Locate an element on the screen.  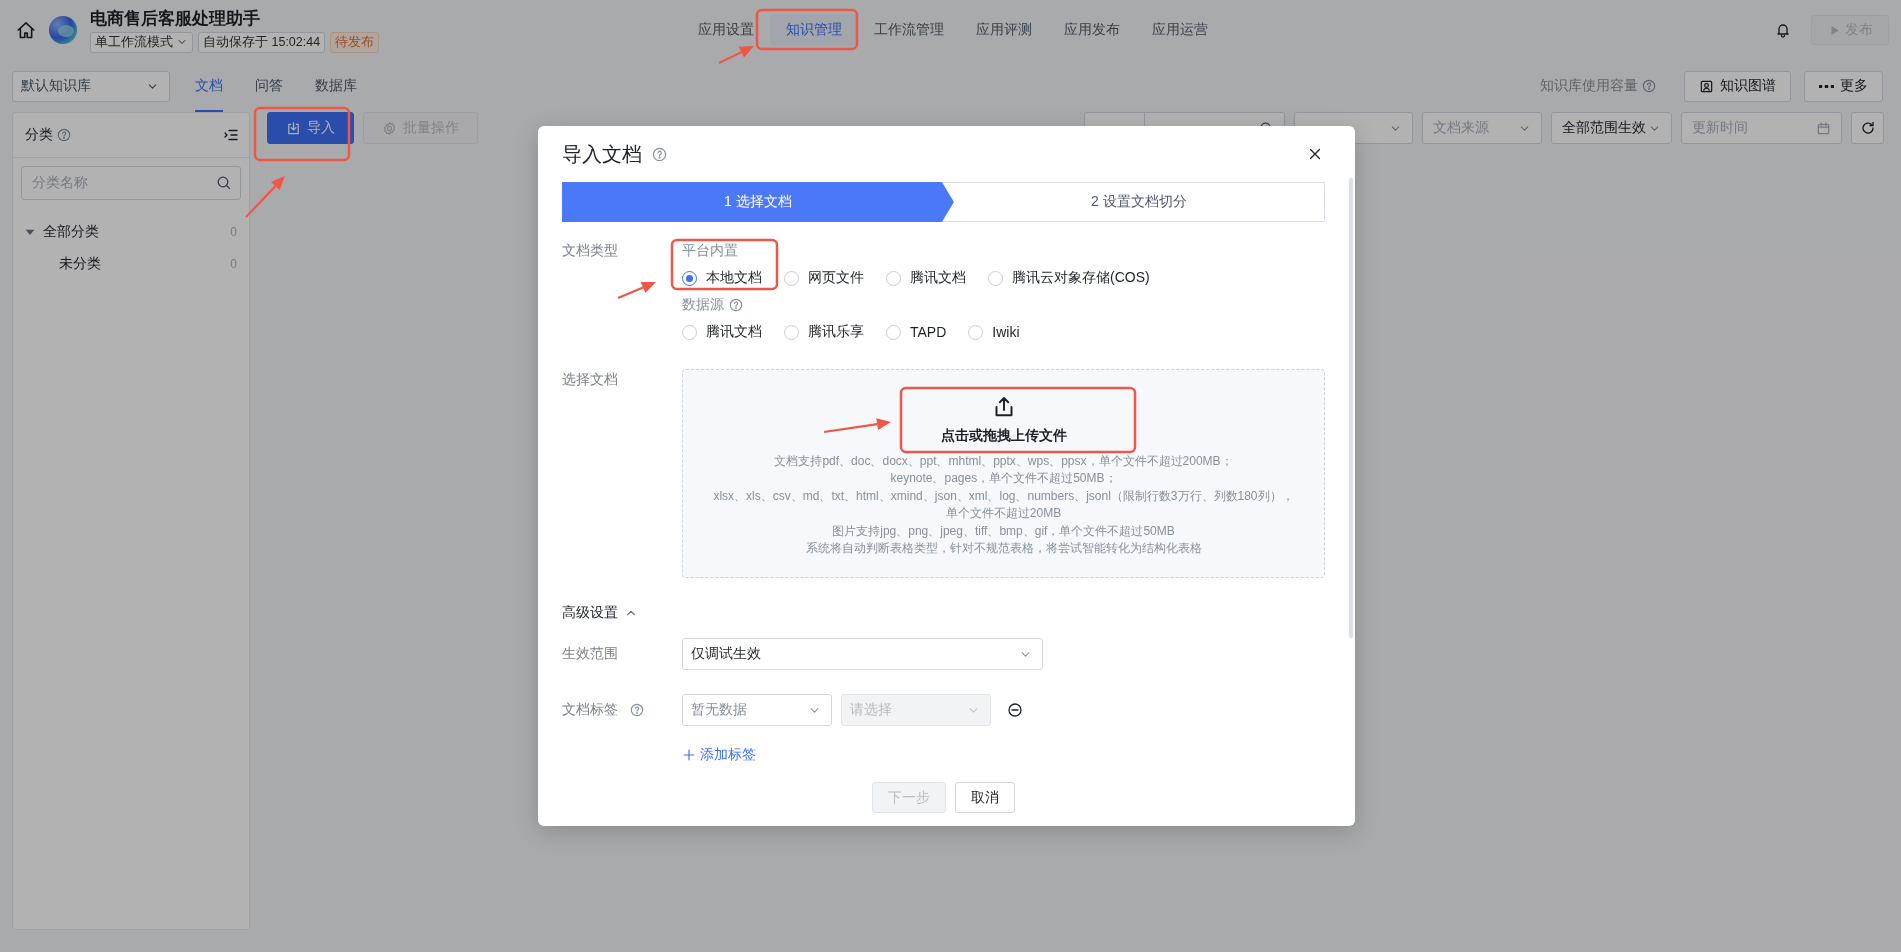
more-icon is located at coordinates (1826, 86).